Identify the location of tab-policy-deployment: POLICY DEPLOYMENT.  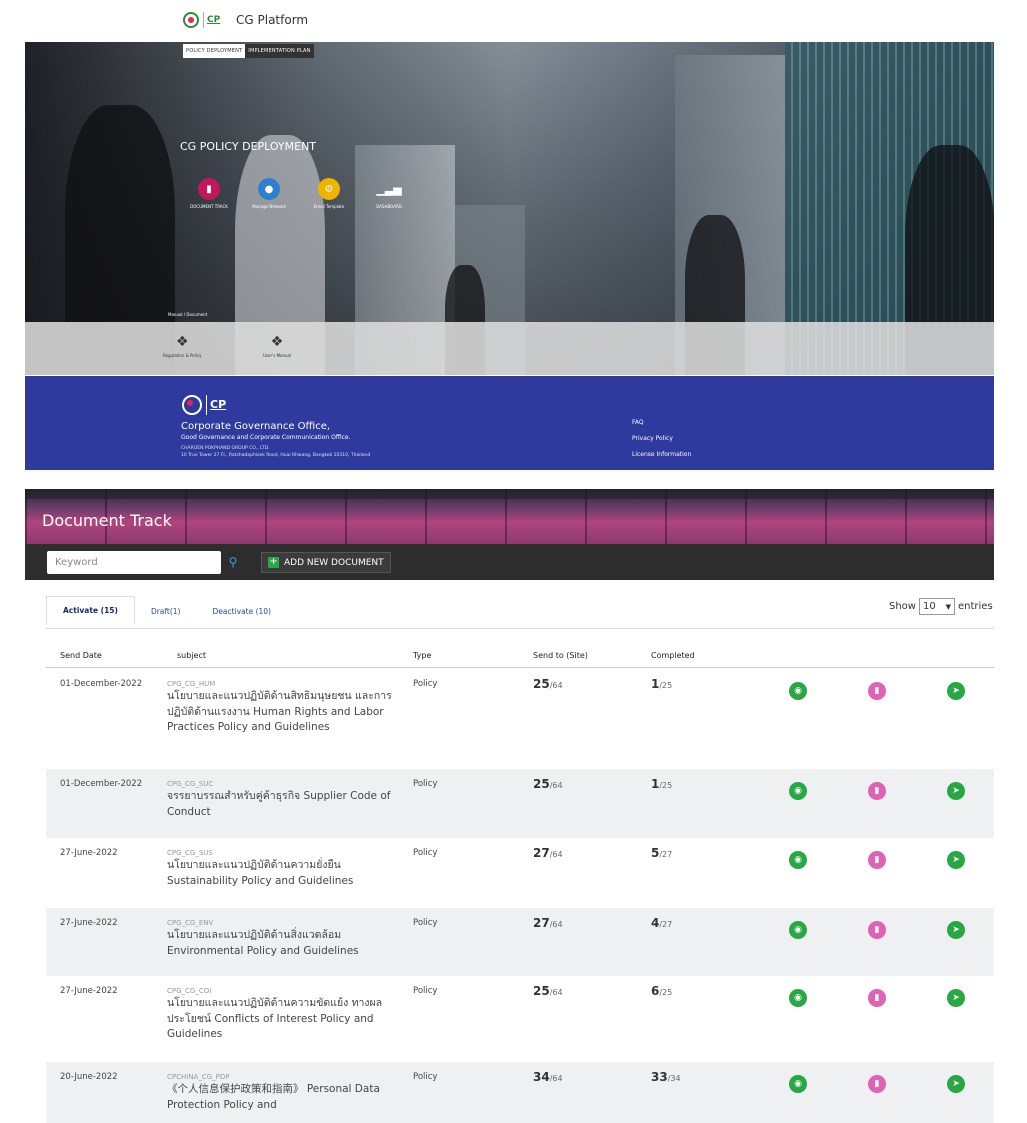
(214, 51).